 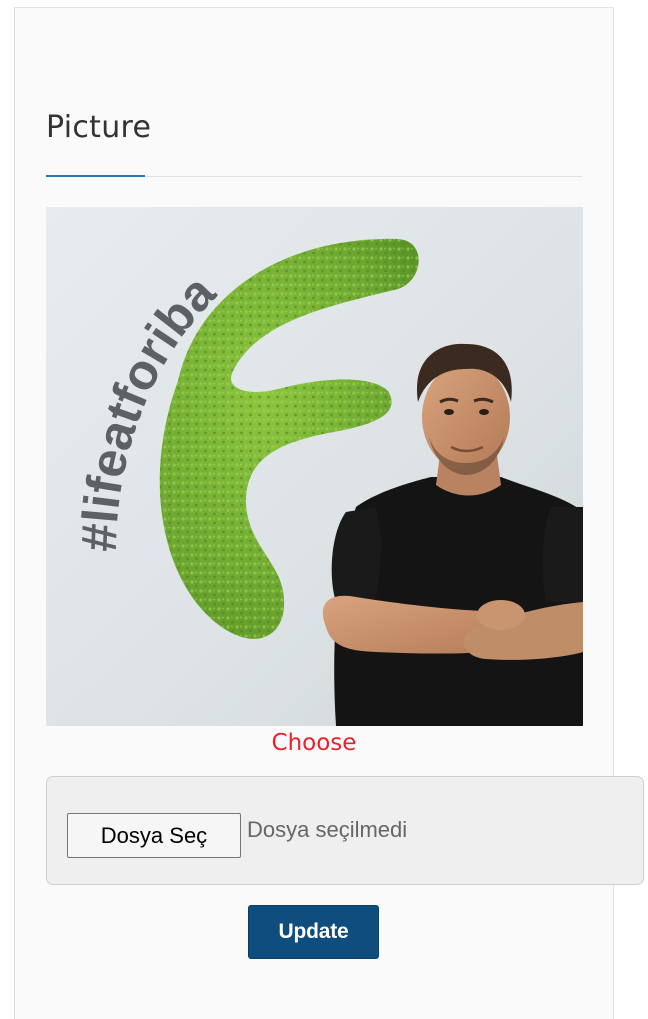 I want to click on title-divider-accent, so click(x=95, y=176).